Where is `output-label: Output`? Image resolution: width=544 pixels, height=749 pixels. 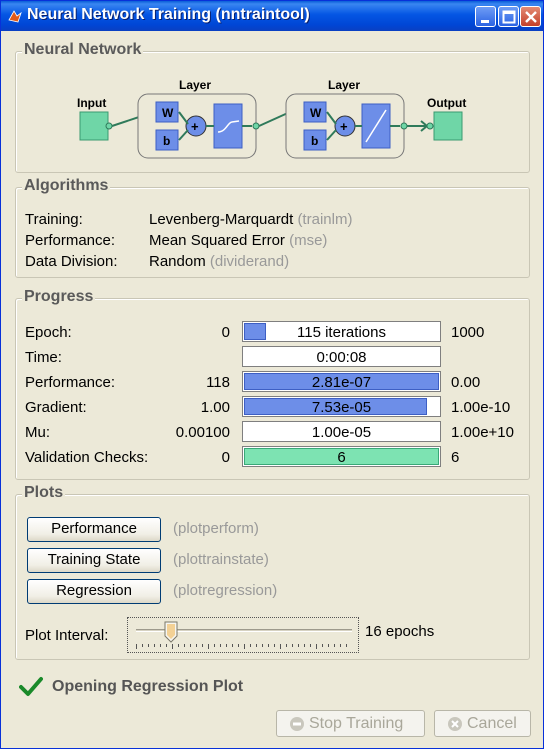 output-label: Output is located at coordinates (446, 103).